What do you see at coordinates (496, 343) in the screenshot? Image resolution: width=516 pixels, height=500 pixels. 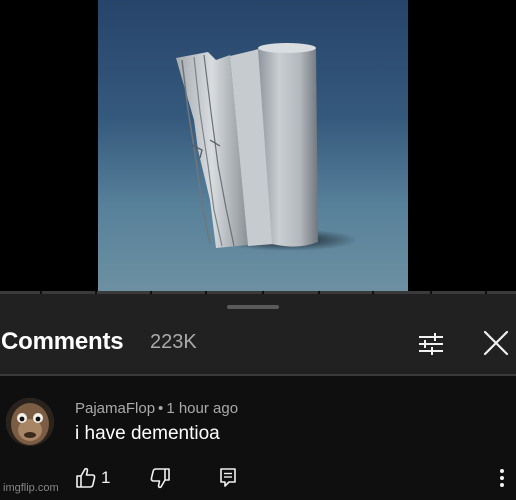 I see `close-icon` at bounding box center [496, 343].